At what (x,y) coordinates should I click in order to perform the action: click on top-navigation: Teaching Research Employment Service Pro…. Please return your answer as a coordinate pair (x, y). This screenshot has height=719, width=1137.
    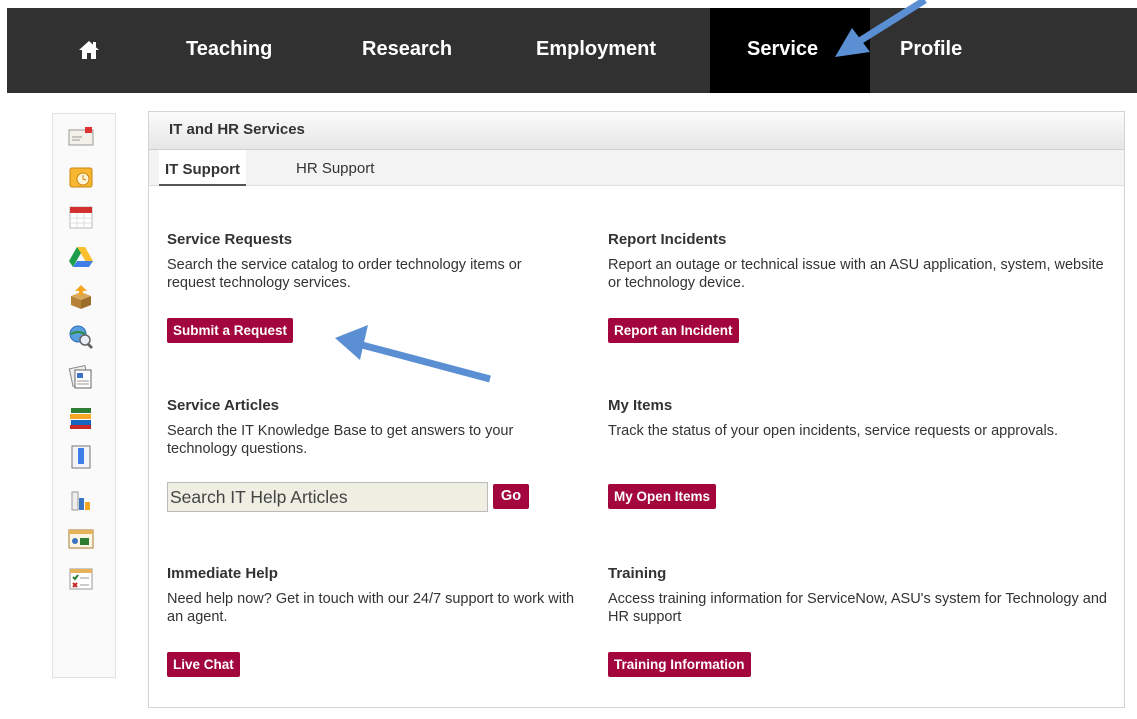
    Looking at the image, I should click on (572, 50).